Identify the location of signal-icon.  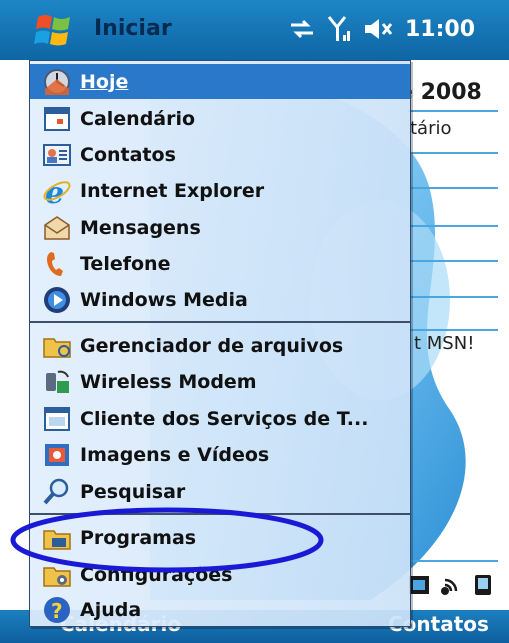
(339, 29).